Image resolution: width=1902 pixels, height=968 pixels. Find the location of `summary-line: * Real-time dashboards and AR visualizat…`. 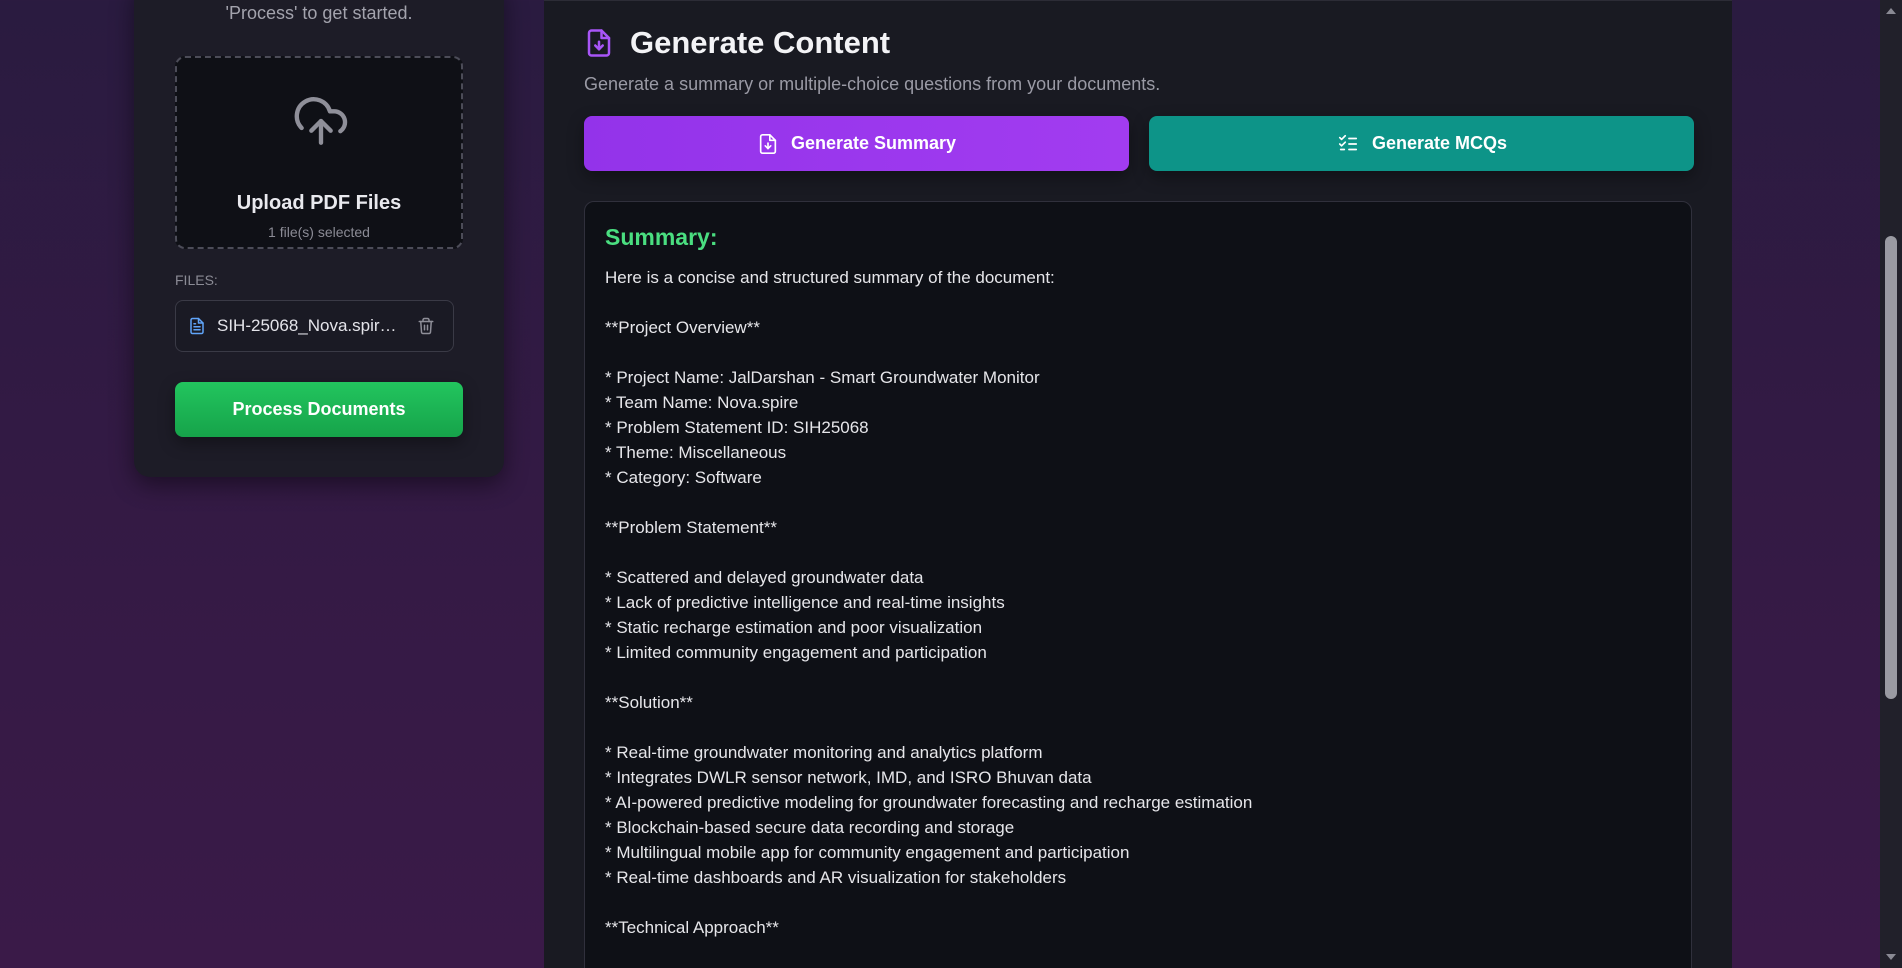

summary-line: * Real-time dashboards and AR visualizat… is located at coordinates (836, 877).